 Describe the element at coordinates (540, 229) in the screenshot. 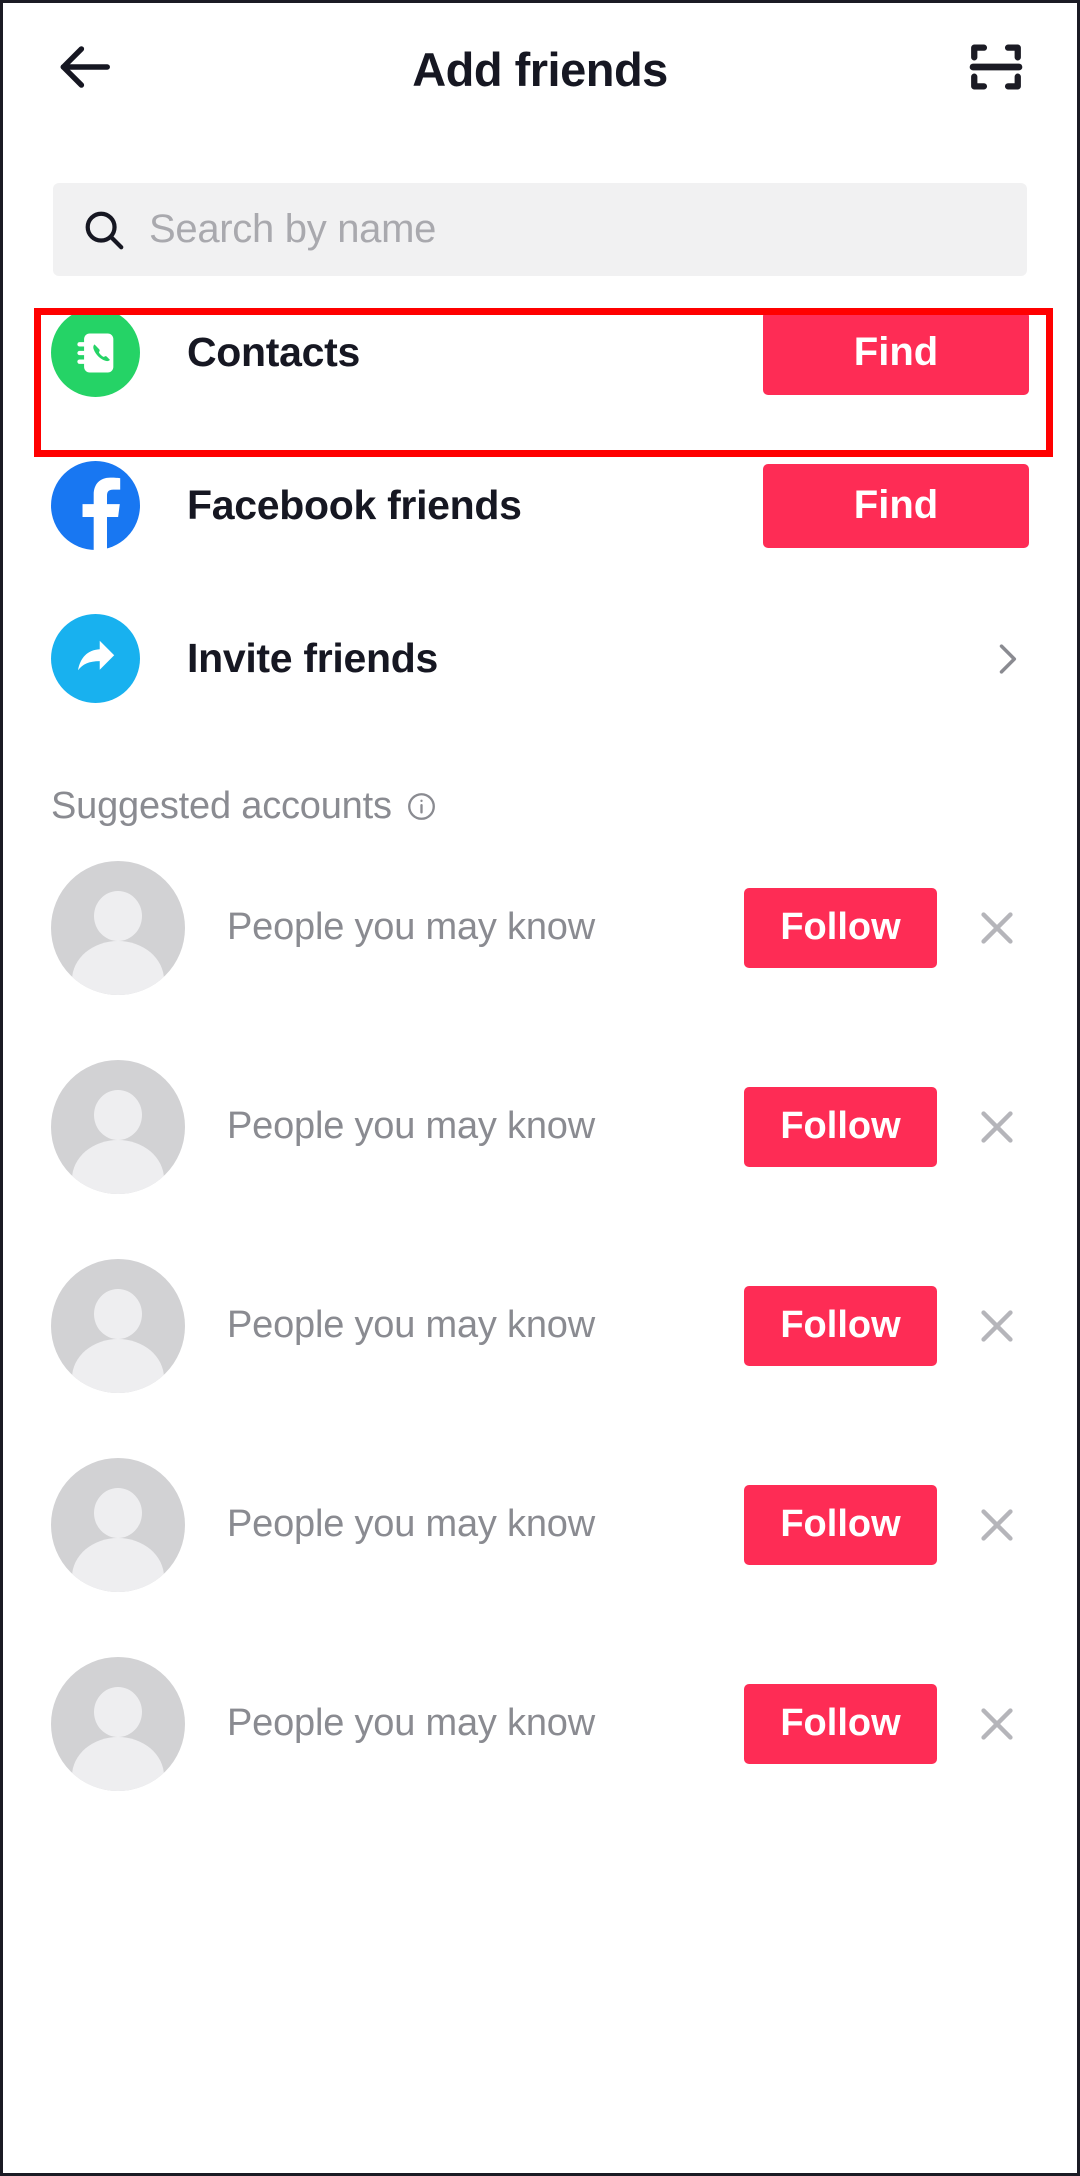

I see `search-bar: Search by name` at that location.